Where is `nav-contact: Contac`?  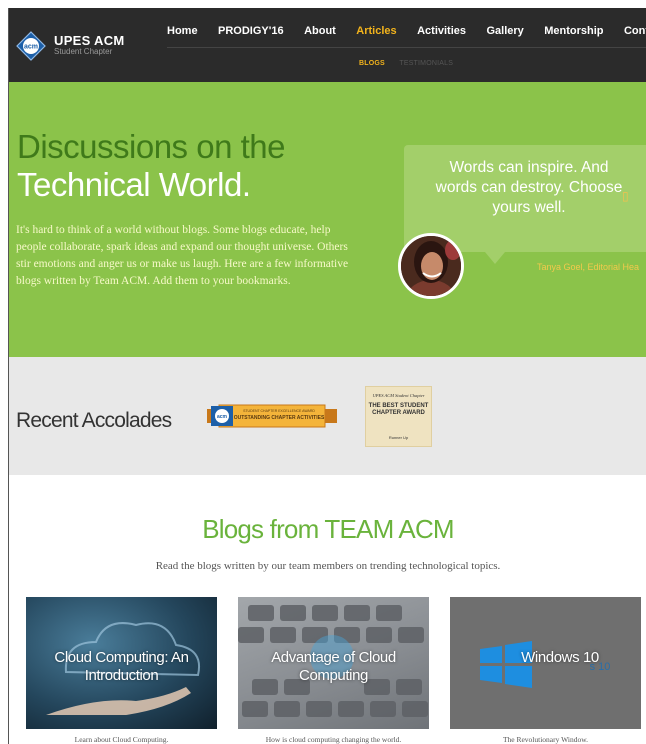
nav-contact: Contac is located at coordinates (635, 31).